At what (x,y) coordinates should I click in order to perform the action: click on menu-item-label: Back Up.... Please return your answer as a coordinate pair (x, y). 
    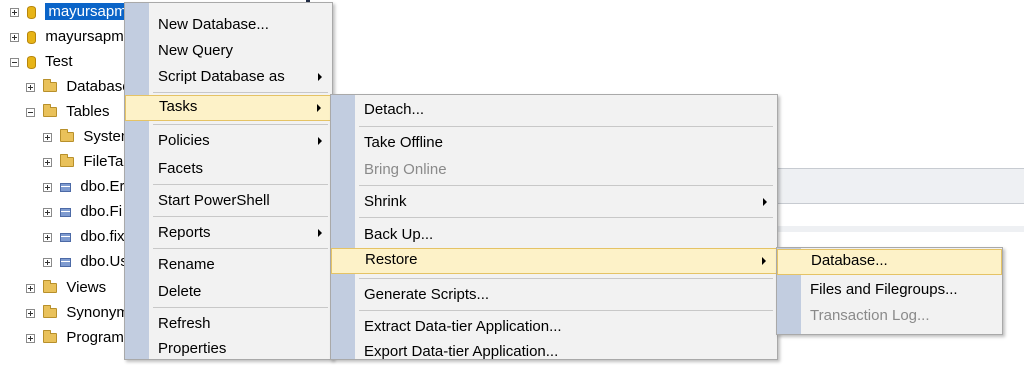
    Looking at the image, I should click on (399, 234).